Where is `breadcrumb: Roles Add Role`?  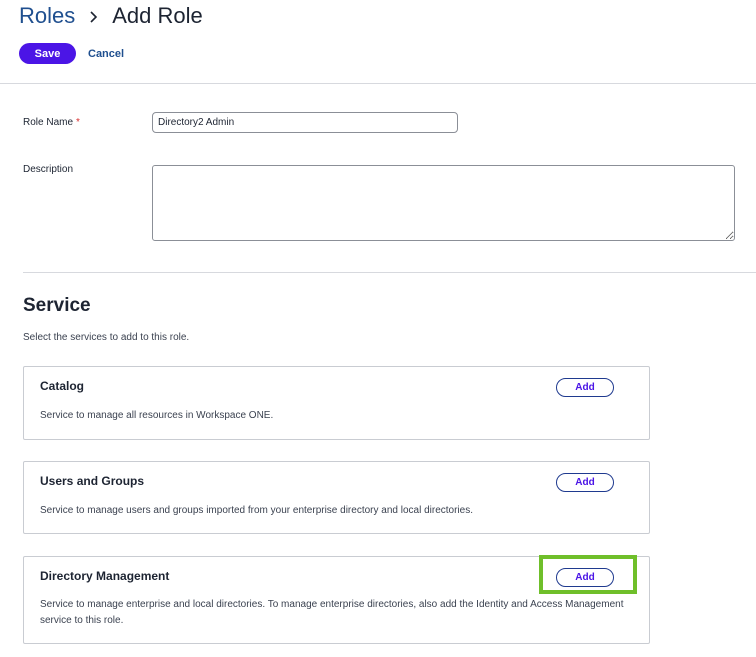 breadcrumb: Roles Add Role is located at coordinates (111, 16).